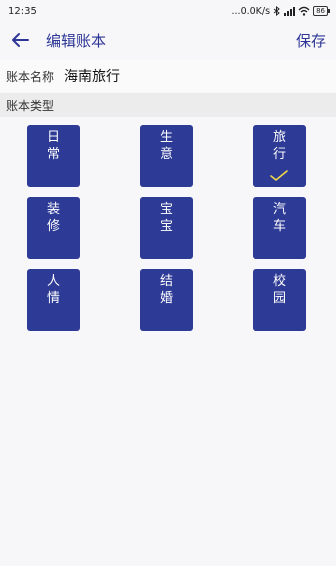 The image size is (336, 566). Describe the element at coordinates (321, 11) in the screenshot. I see `battery-icon: 86` at that location.